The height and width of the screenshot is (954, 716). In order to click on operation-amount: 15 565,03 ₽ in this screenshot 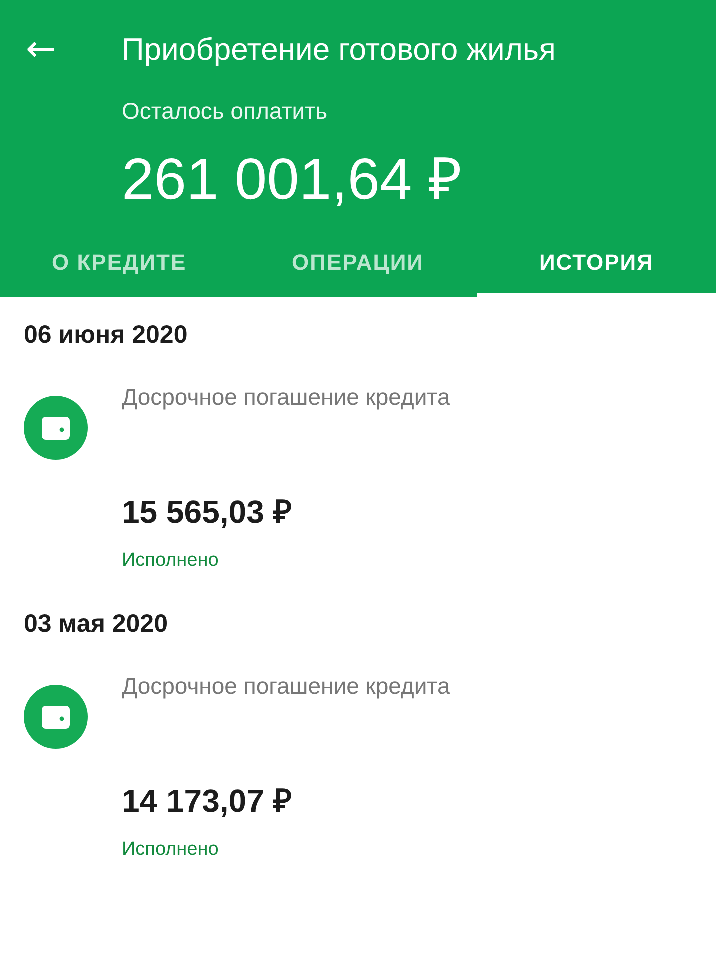, I will do `click(208, 512)`.